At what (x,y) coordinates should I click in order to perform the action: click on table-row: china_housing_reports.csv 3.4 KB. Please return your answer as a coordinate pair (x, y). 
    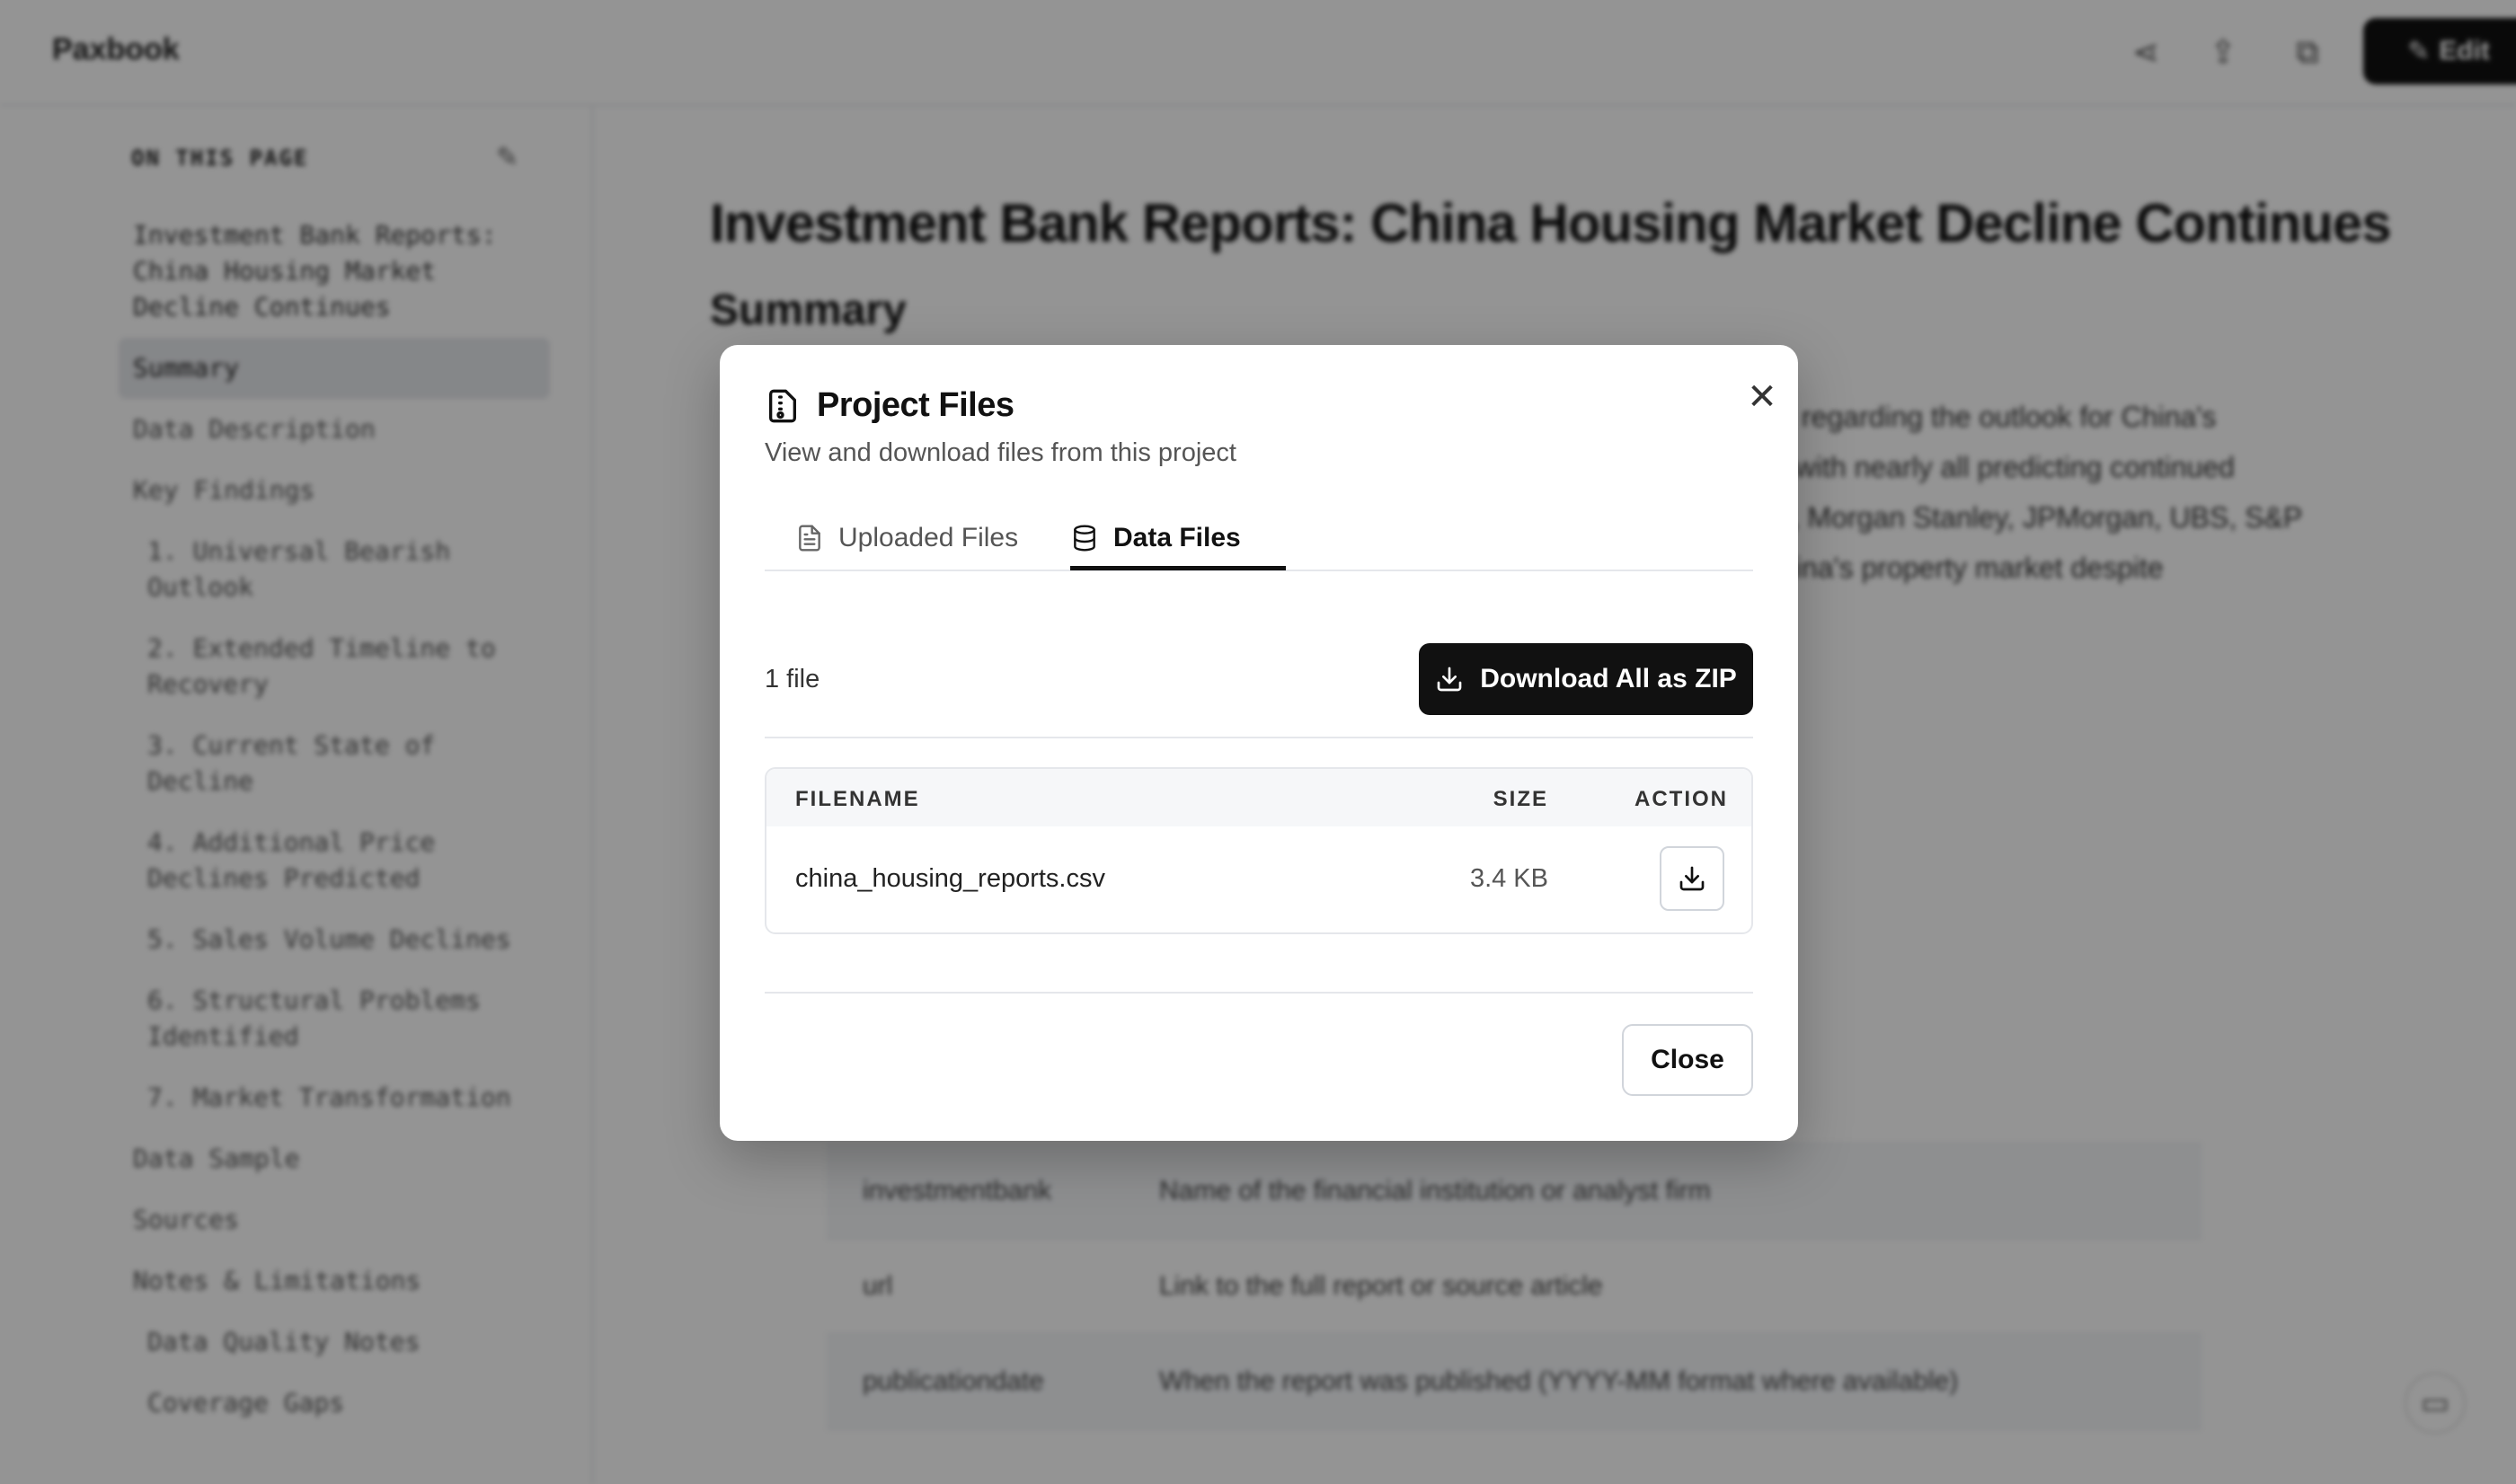
    Looking at the image, I should click on (1258, 879).